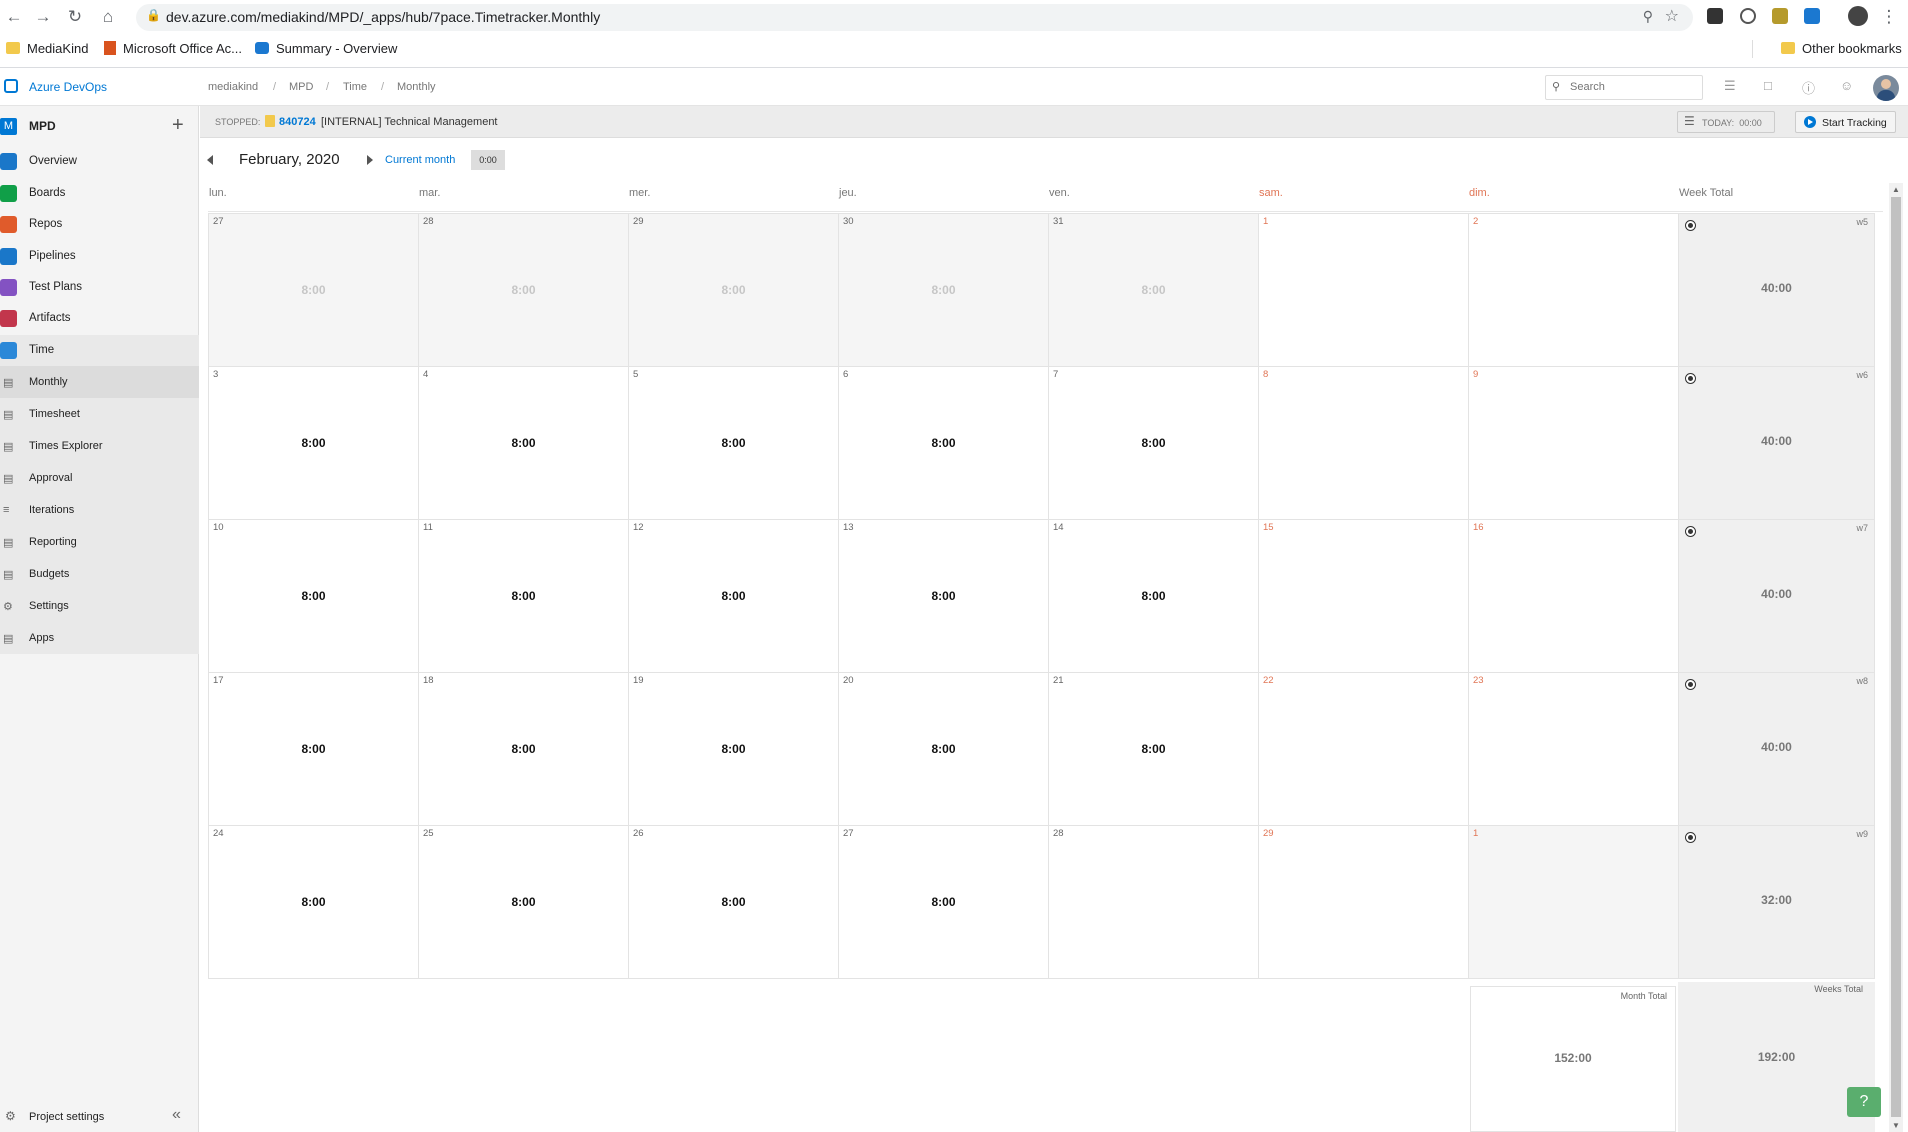  I want to click on breadcrumb-project: MPD, so click(301, 87).